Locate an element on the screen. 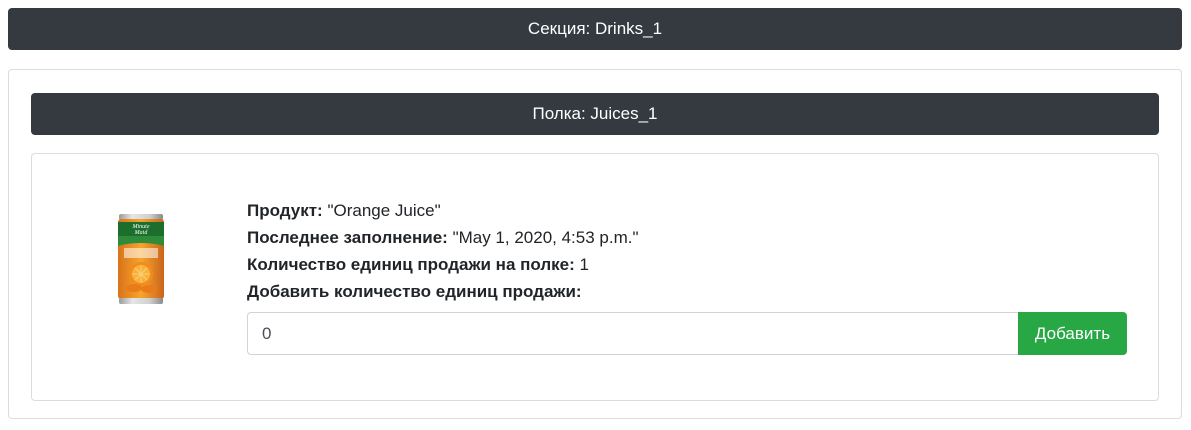 The image size is (1191, 430). add-button: Добавить is located at coordinates (1072, 333).